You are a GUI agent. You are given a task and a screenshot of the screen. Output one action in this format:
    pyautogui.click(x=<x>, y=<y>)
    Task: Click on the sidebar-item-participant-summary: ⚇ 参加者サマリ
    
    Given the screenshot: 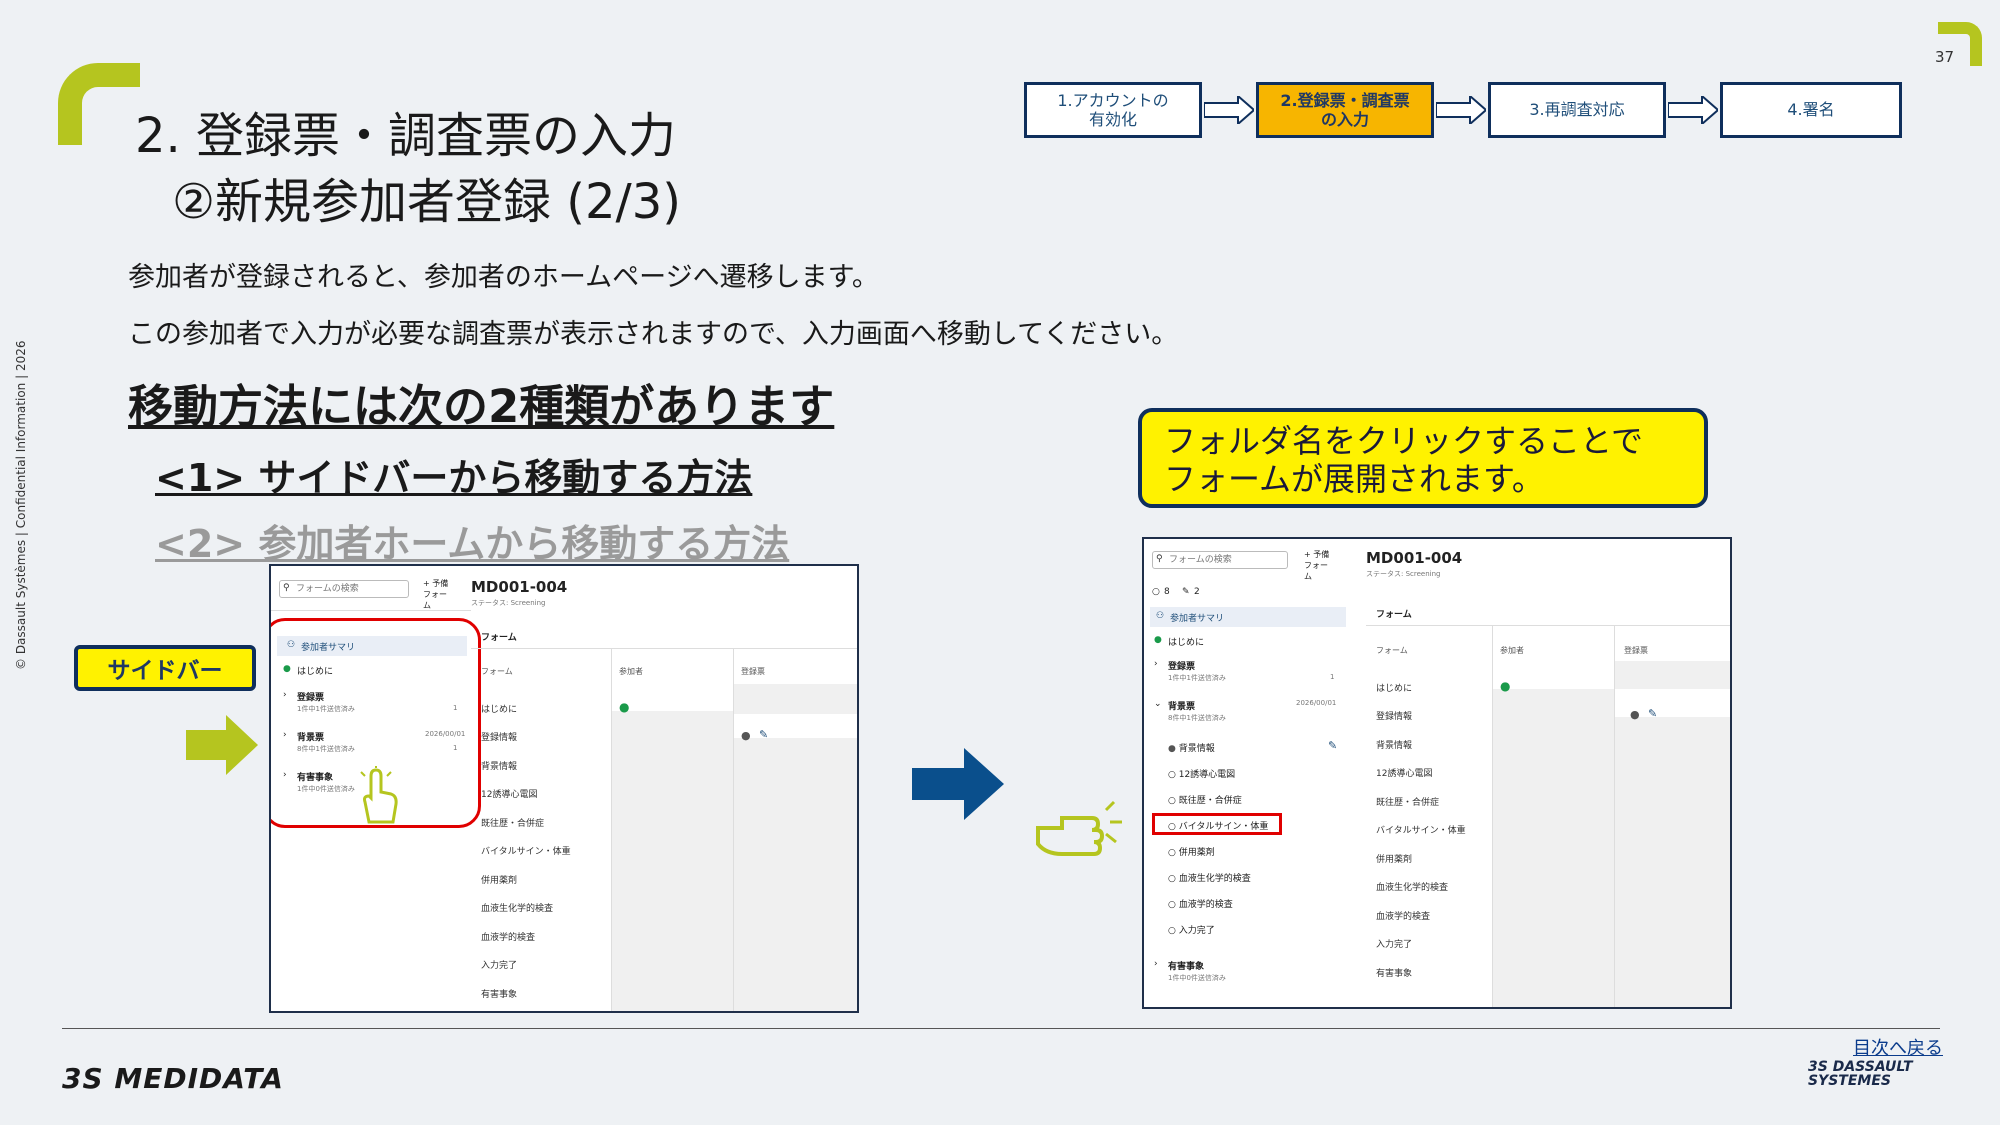 What is the action you would take?
    pyautogui.click(x=1248, y=617)
    